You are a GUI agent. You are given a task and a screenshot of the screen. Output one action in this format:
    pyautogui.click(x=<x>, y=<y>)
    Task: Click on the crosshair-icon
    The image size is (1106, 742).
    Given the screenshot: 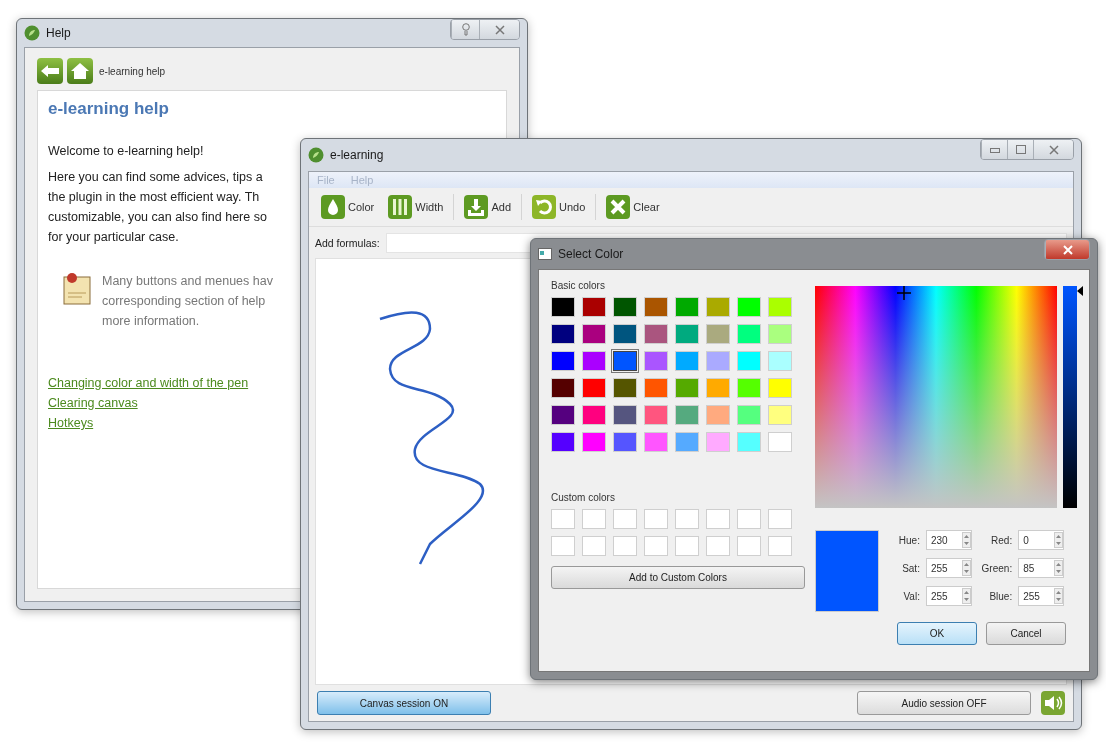 What is the action you would take?
    pyautogui.click(x=904, y=293)
    